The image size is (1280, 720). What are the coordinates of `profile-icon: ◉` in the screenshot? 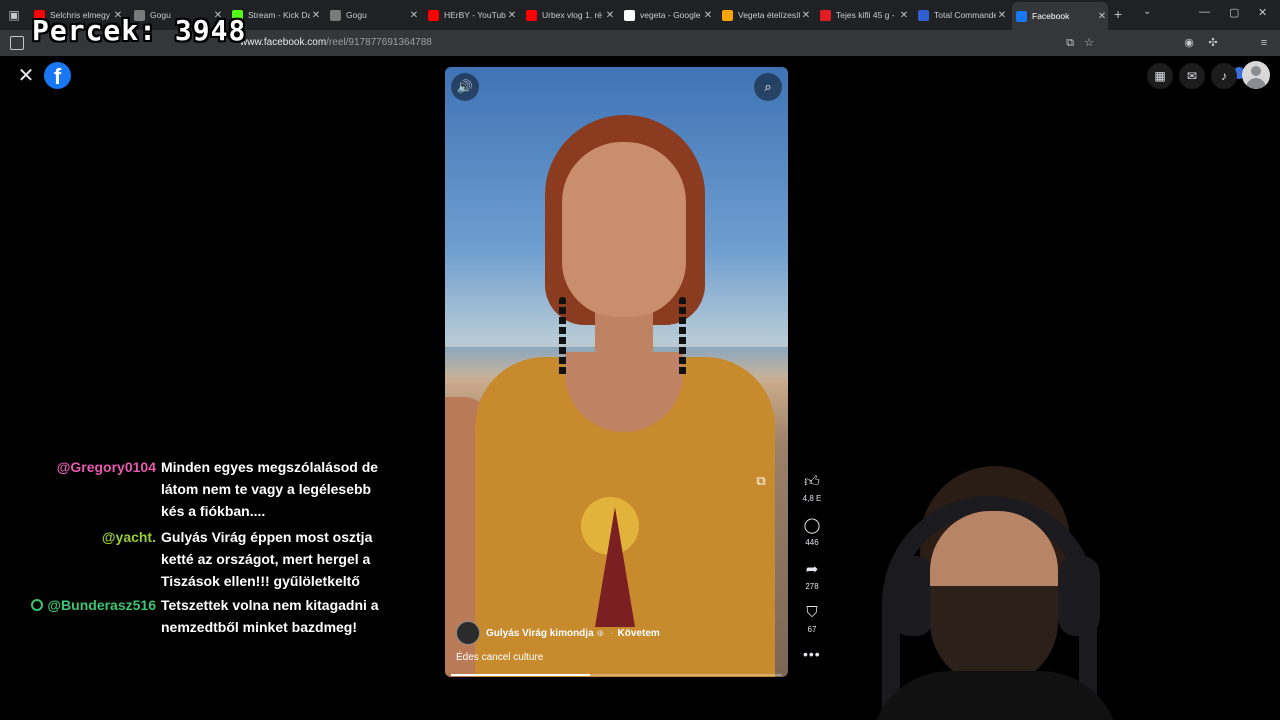 It's located at (1189, 43).